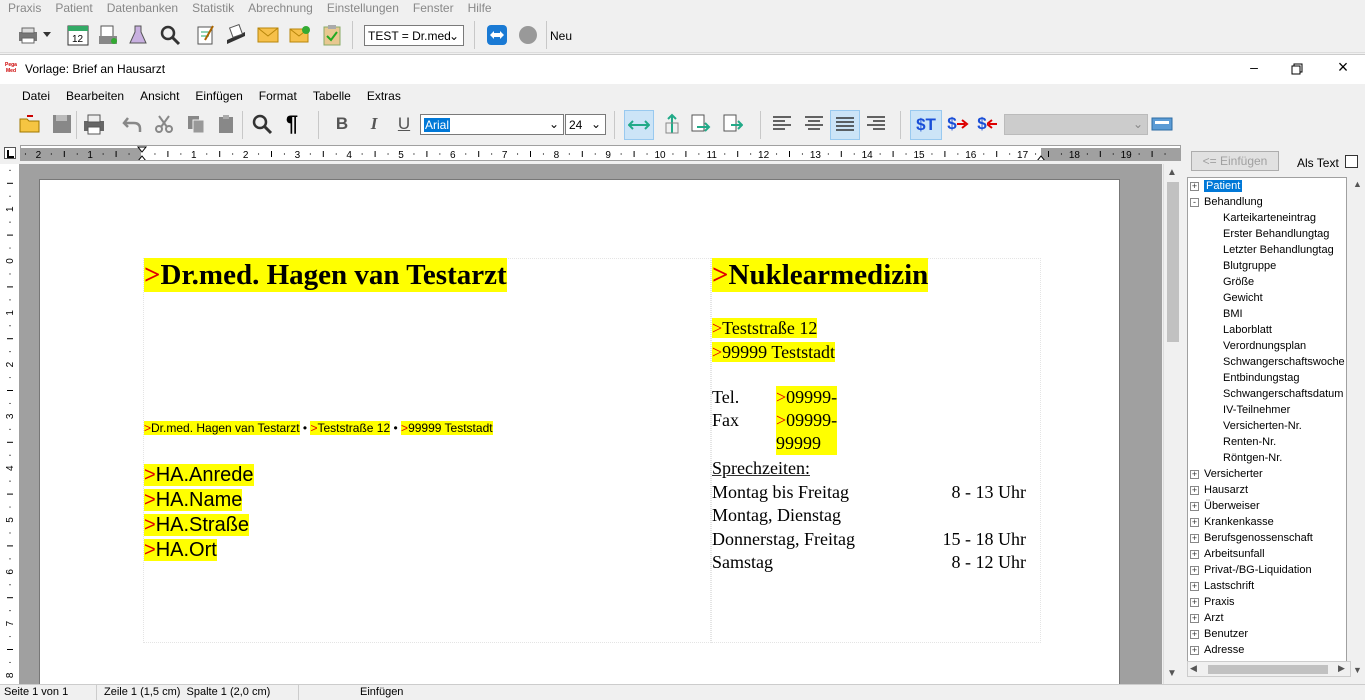  I want to click on tree-subitem: Laborblatt, so click(1247, 330).